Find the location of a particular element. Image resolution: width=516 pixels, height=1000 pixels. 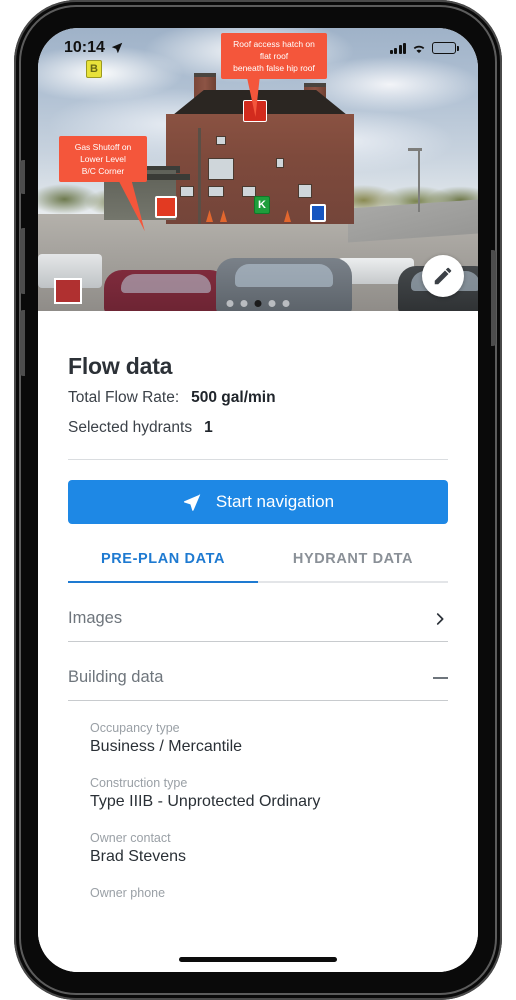

location-arrow-icon is located at coordinates (117, 48).